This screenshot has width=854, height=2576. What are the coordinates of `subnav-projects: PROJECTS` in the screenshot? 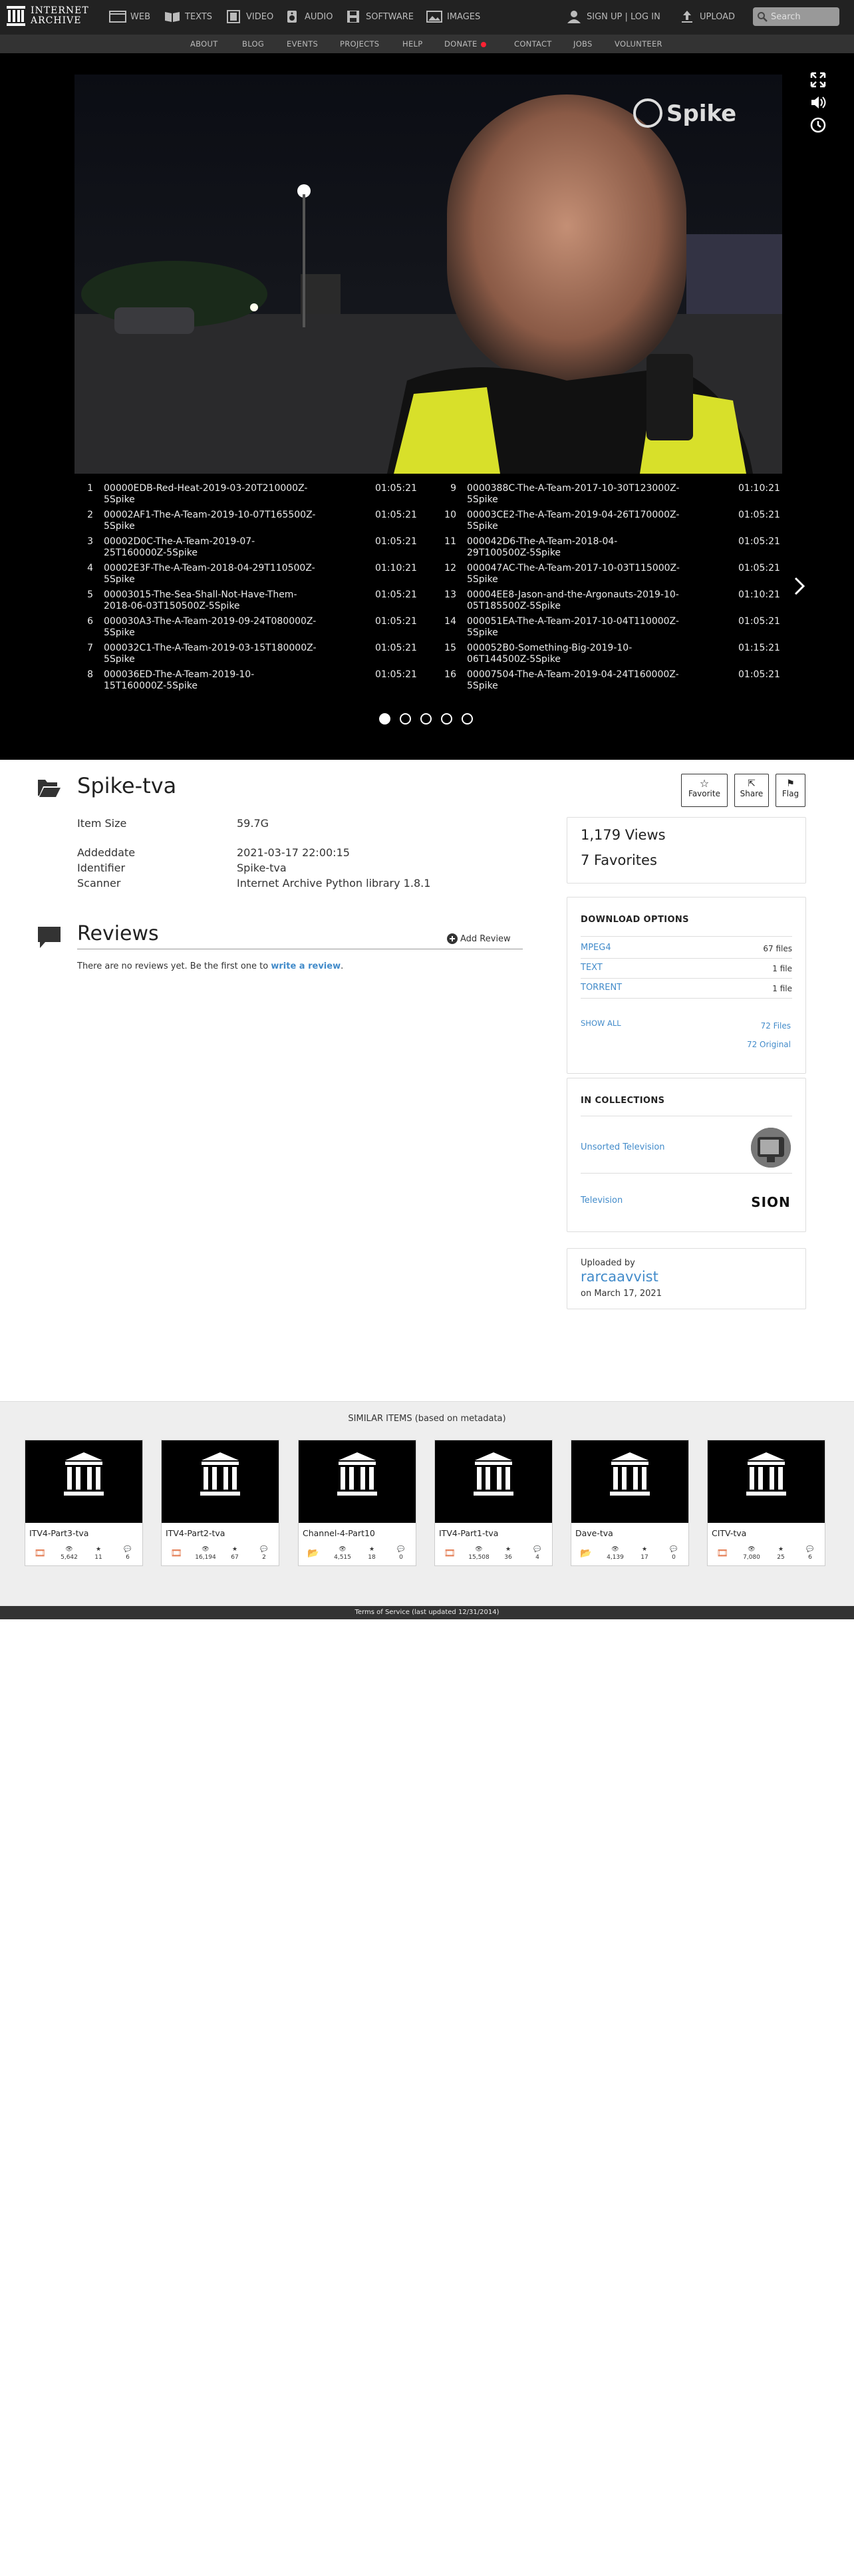 It's located at (359, 44).